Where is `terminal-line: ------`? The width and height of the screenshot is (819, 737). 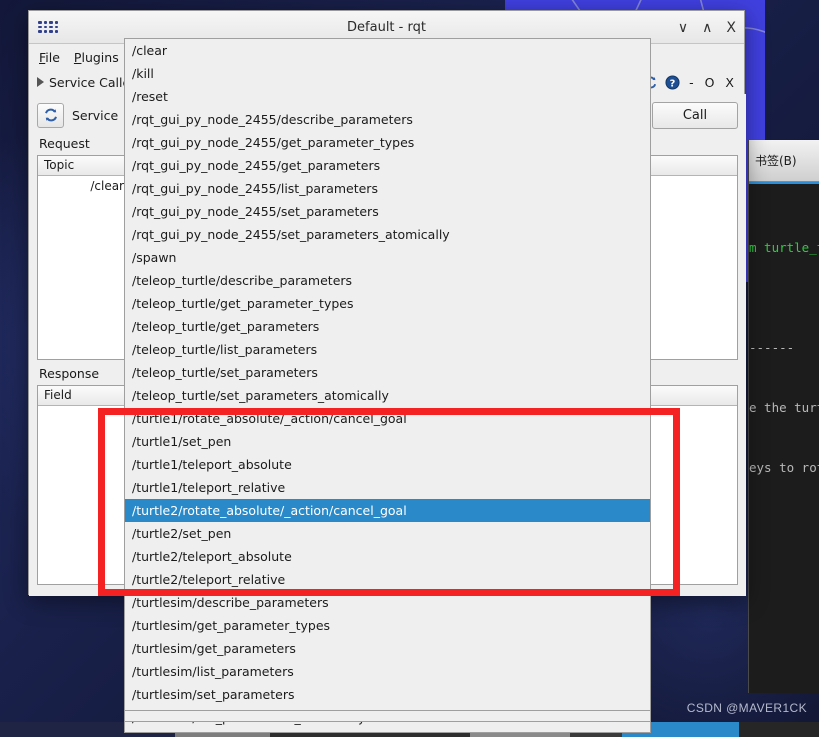
terminal-line: ------ is located at coordinates (772, 347).